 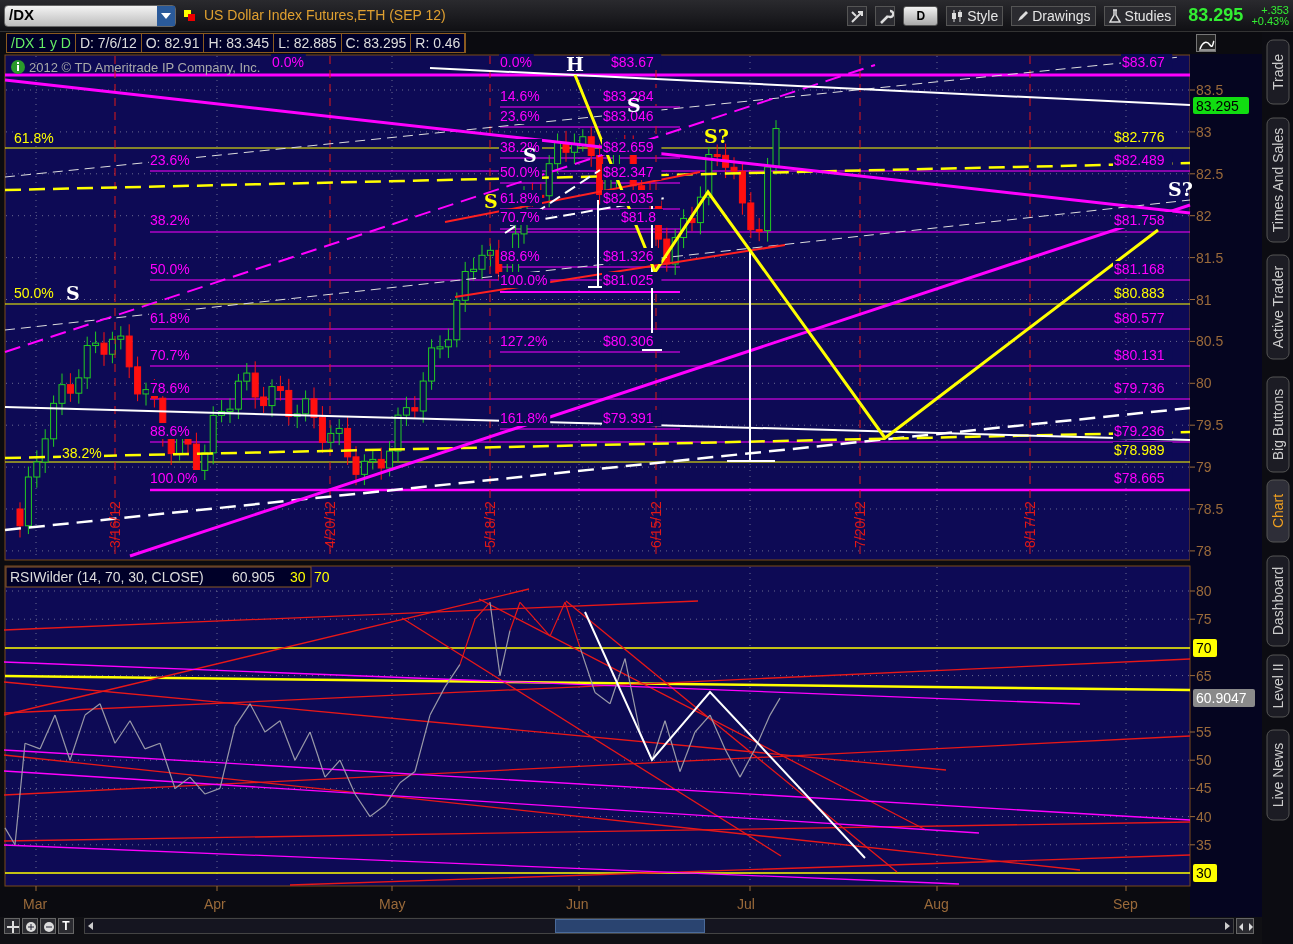 What do you see at coordinates (524, 418) in the screenshot?
I see `fibonacci-label: 161.8%` at bounding box center [524, 418].